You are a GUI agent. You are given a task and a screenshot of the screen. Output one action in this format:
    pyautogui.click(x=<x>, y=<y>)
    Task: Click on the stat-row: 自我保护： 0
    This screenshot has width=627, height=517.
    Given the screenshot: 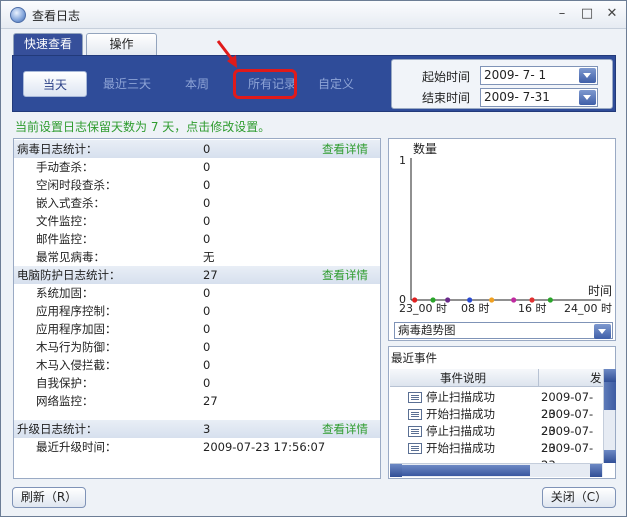 What is the action you would take?
    pyautogui.click(x=197, y=383)
    